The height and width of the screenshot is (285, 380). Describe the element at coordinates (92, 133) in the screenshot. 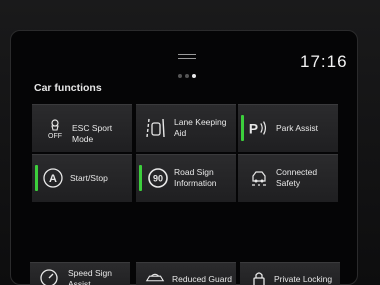

I see `tile-label: ESC Sport Mode` at that location.